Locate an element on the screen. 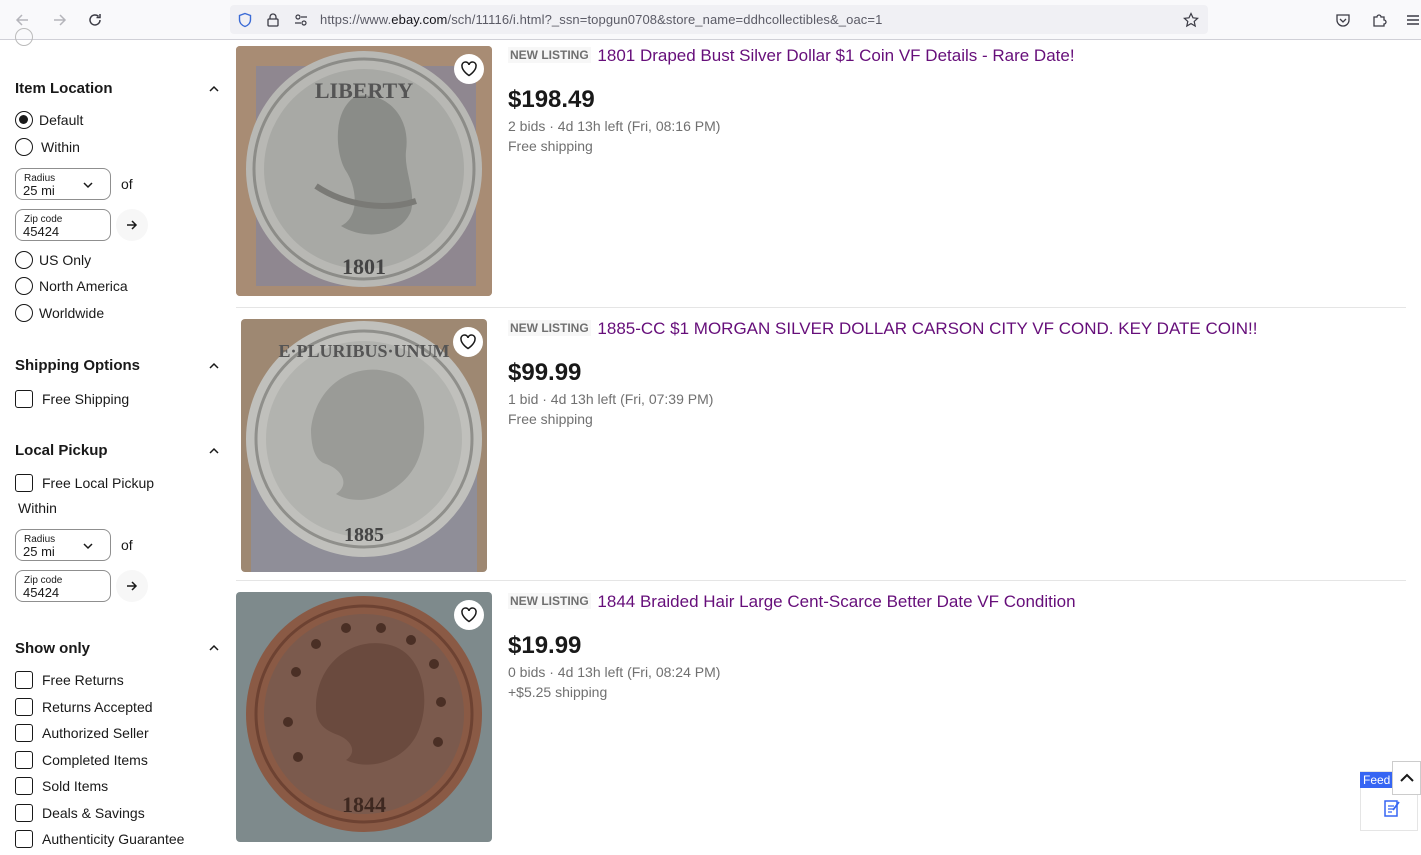  listing-bids-time: 2 bids · 4d 13h left (Fri, 08:16 PM) is located at coordinates (614, 126).